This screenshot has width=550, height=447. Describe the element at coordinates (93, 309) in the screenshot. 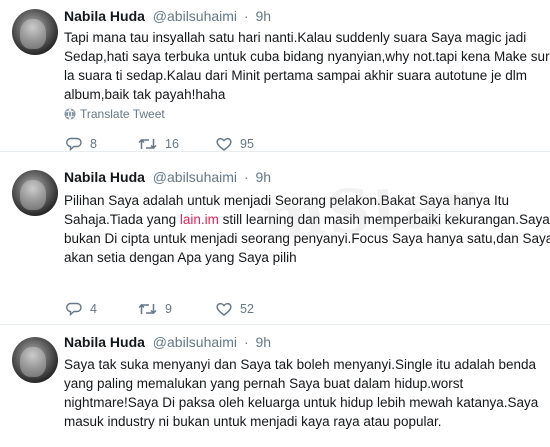

I see `reply-count: 4` at that location.